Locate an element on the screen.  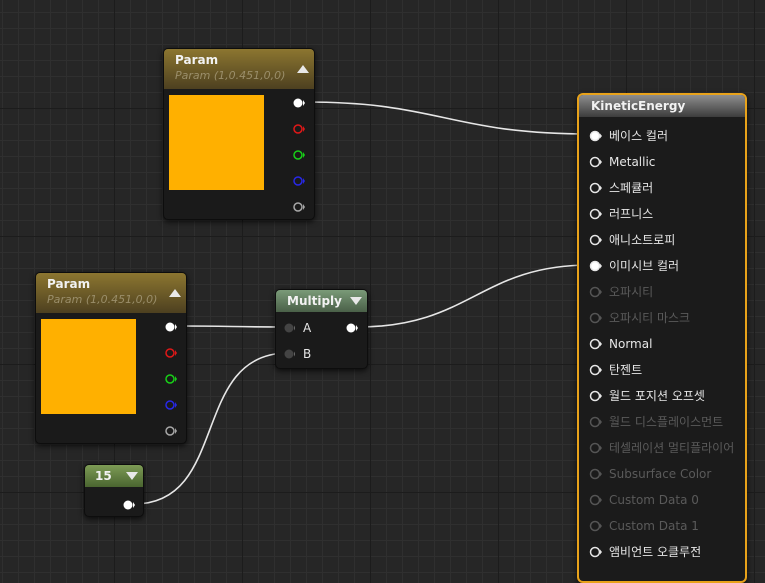
param-node-2-g-output-pin is located at coordinates (171, 379).